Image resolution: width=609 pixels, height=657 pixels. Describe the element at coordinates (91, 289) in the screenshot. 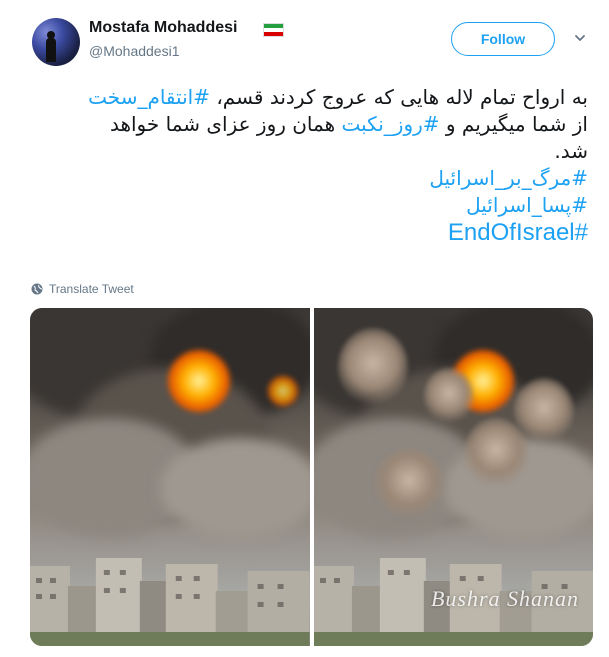

I see `translate-label: Translate Tweet` at that location.